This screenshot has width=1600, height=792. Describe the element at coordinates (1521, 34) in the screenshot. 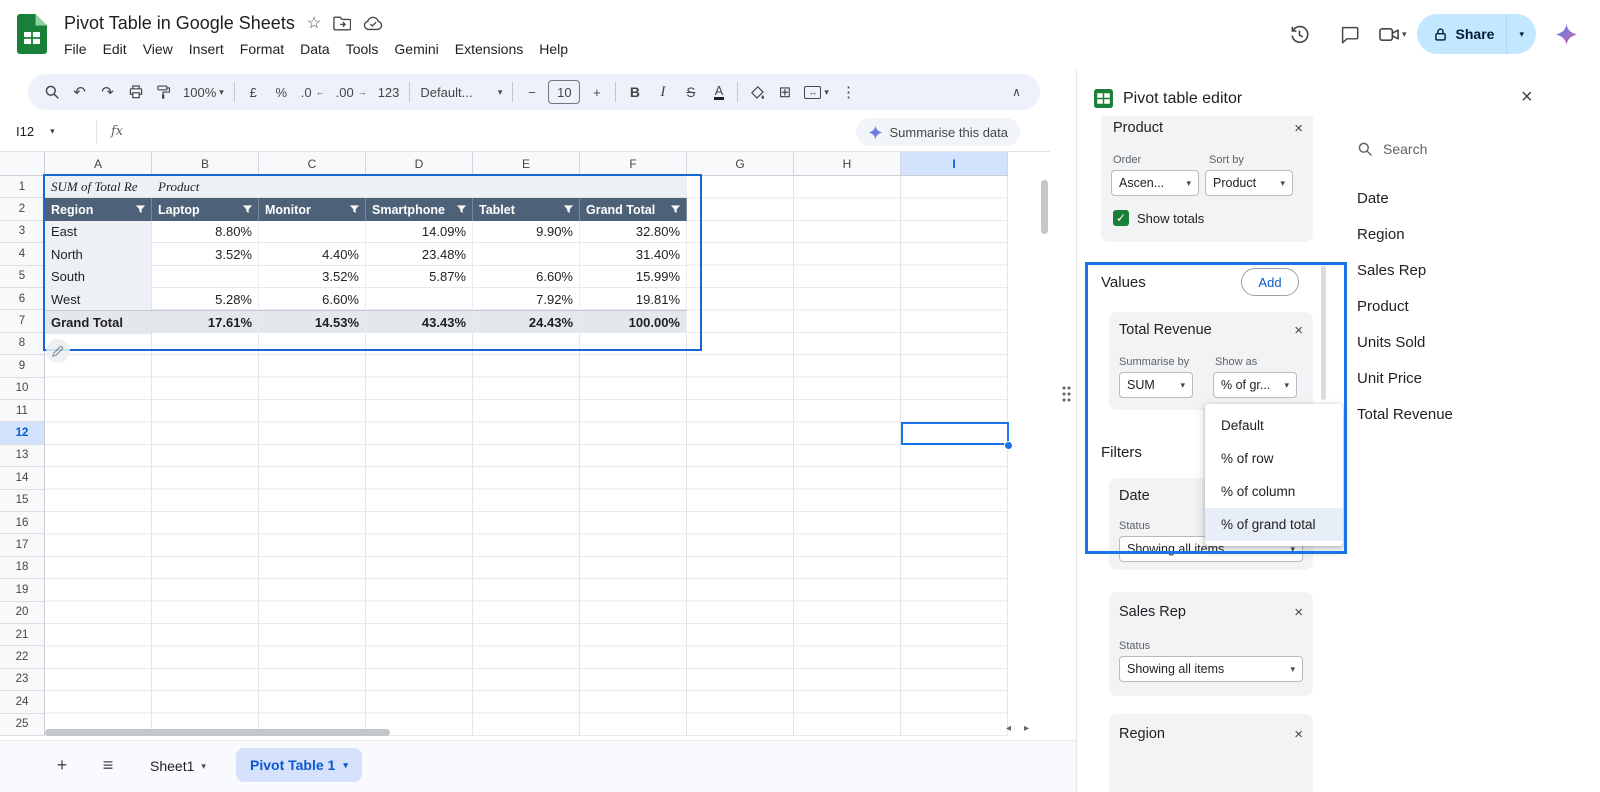

I see `share-options-button: ▾` at that location.